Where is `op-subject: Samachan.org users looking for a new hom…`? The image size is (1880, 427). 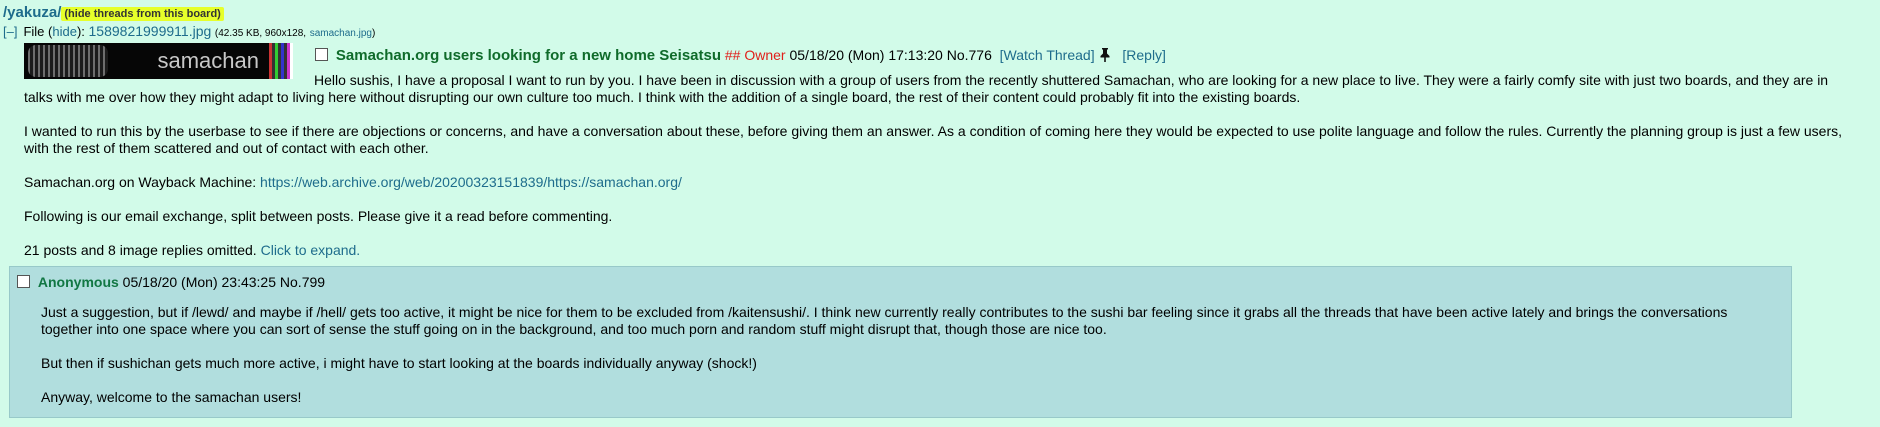 op-subject: Samachan.org users looking for a new hom… is located at coordinates (528, 55).